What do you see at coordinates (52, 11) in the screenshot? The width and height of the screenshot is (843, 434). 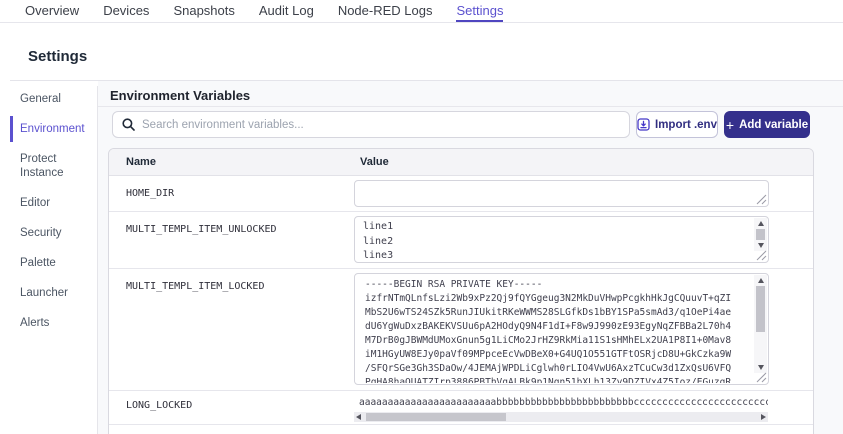 I see `tab-overview: Overview` at bounding box center [52, 11].